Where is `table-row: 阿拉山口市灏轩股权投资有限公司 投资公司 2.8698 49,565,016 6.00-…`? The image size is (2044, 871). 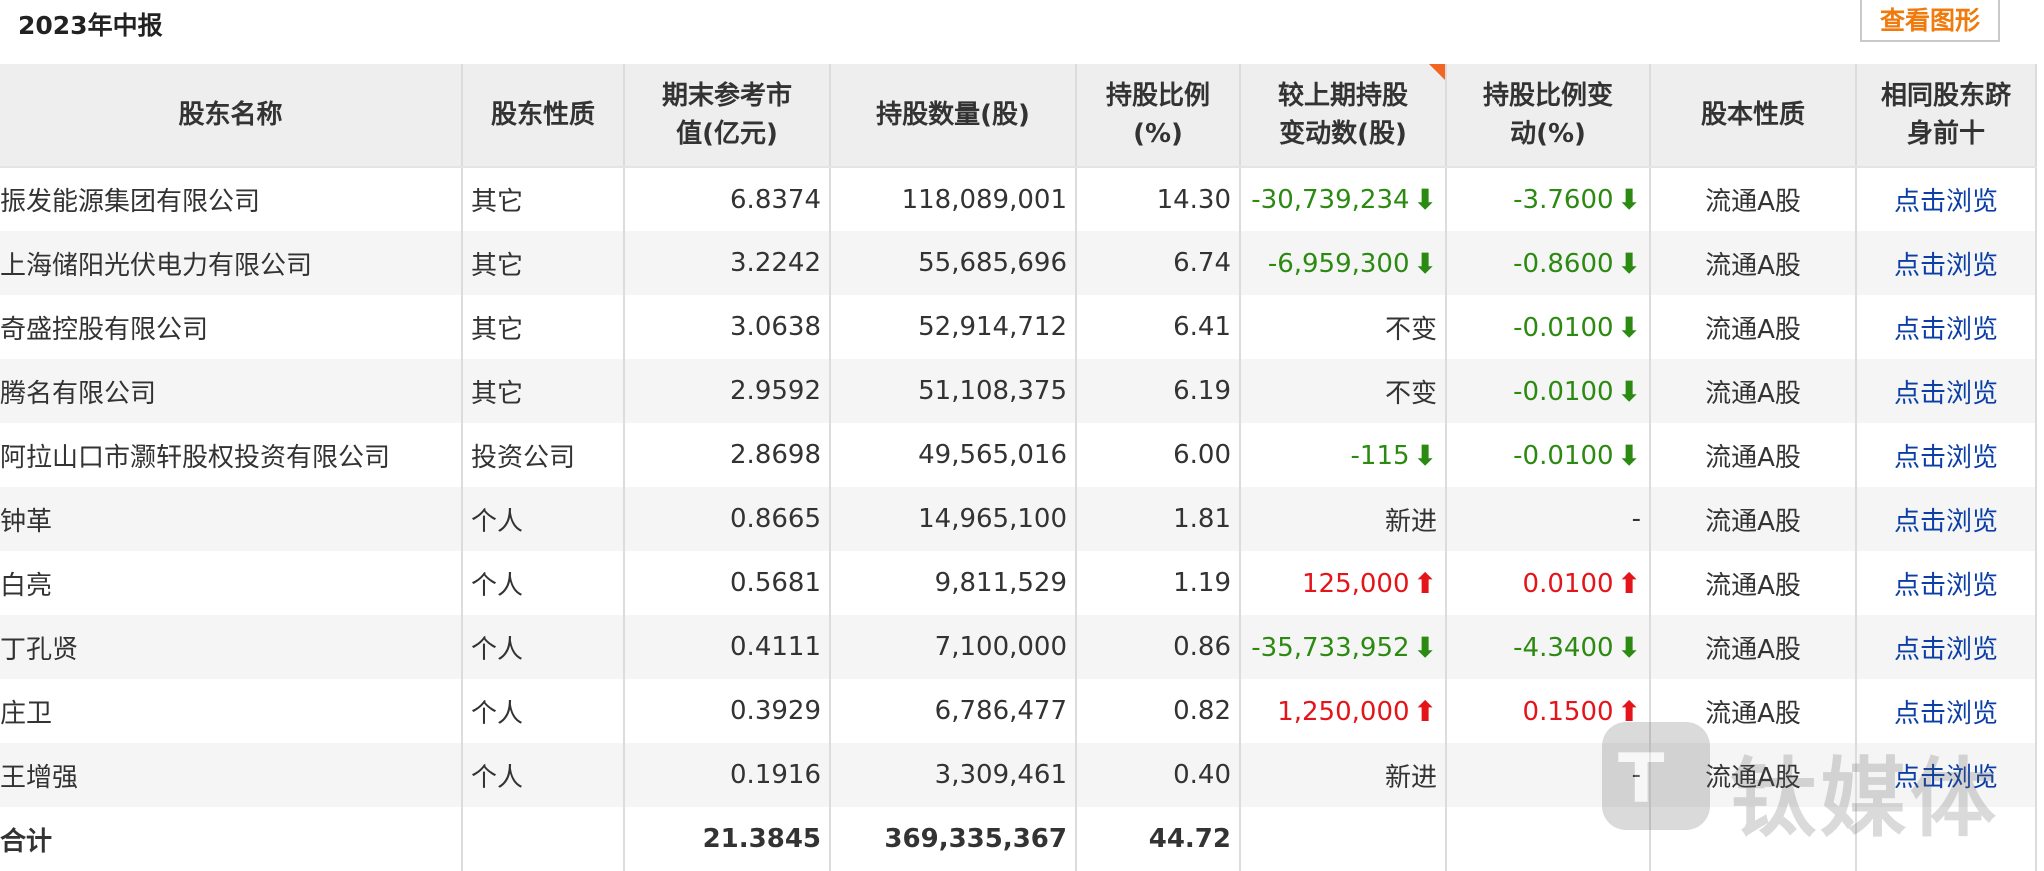
table-row: 阿拉山口市灏轩股权投资有限公司 投资公司 2.8698 49,565,016 6.00-… is located at coordinates (1018, 455).